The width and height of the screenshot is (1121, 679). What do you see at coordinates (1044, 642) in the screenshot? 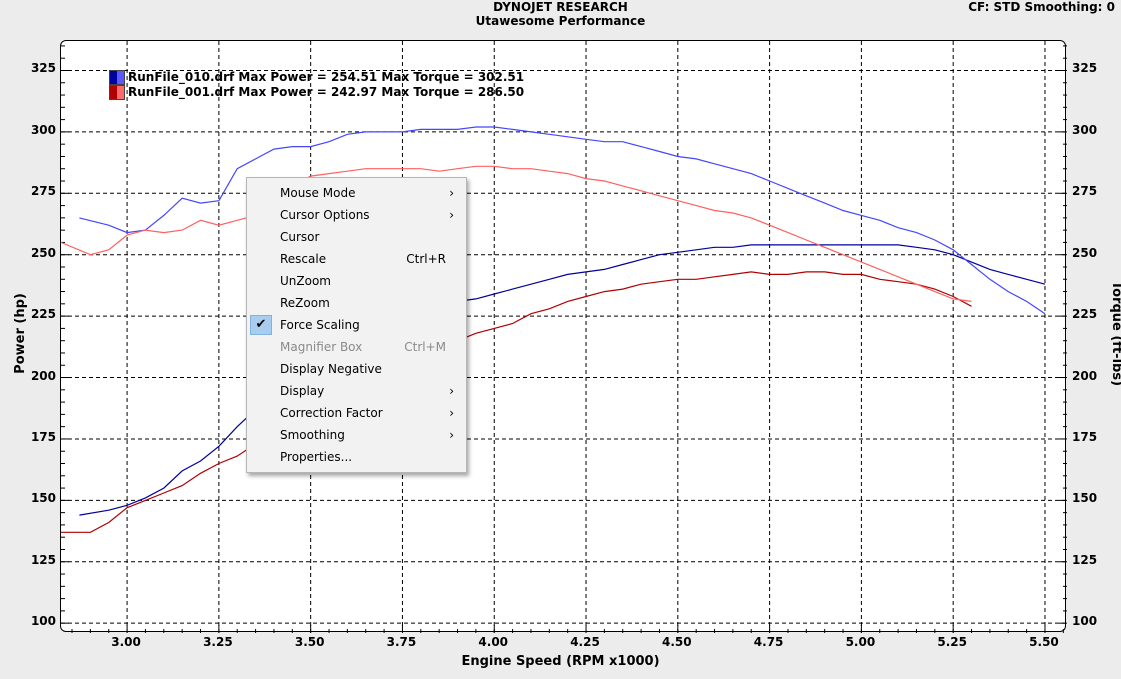
I see `x-tick-label: 5.50` at bounding box center [1044, 642].